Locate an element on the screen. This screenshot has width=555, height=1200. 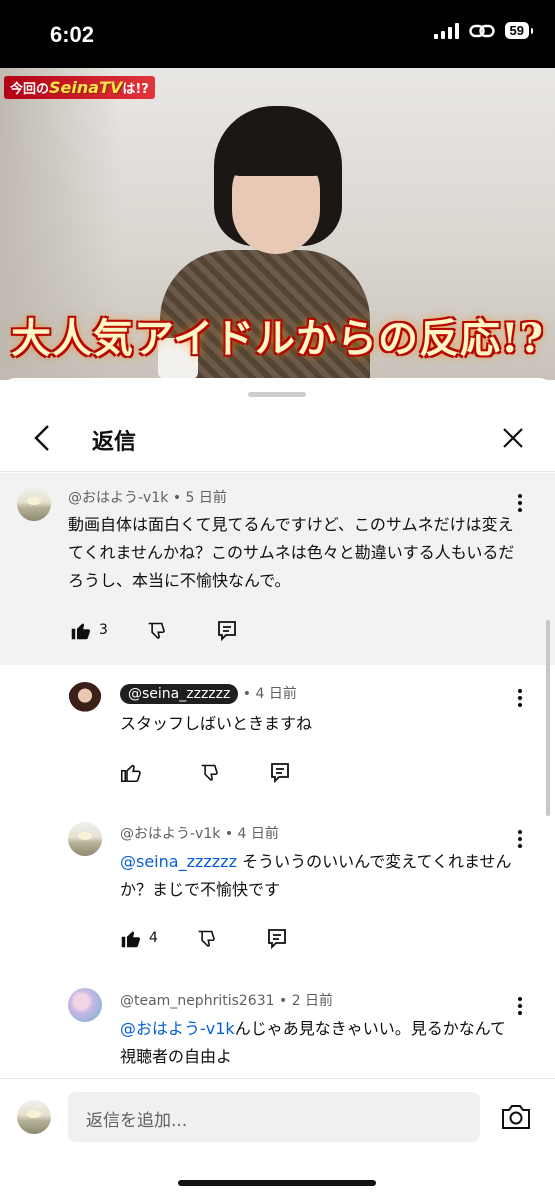
video-banner: 今回のSeinaTVは!? is located at coordinates (79, 87).